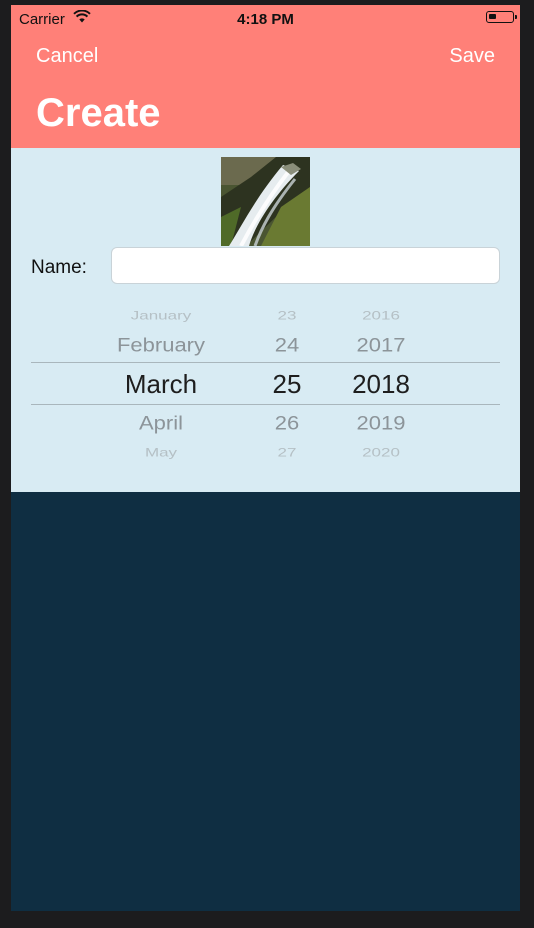  What do you see at coordinates (472, 56) in the screenshot?
I see `save-button: Save` at bounding box center [472, 56].